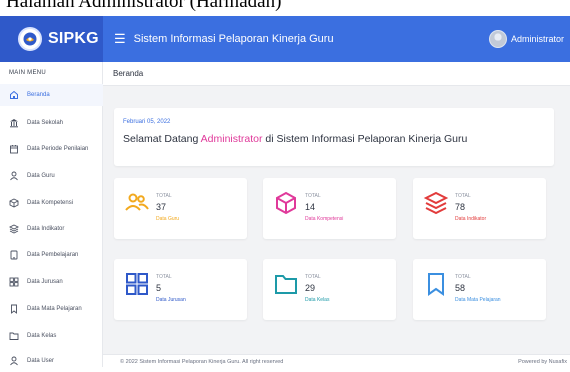  I want to click on stat-card-data-mata-pelajaran: TOTAL 58 Data Mata Pelajaran, so click(479, 289).